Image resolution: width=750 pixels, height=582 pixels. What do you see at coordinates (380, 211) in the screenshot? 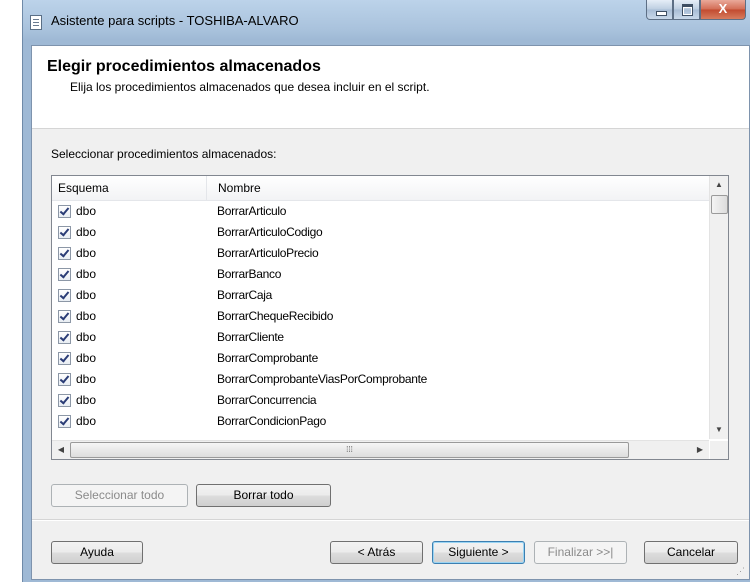
I see `table-row: dbo BorrarArticulo` at bounding box center [380, 211].